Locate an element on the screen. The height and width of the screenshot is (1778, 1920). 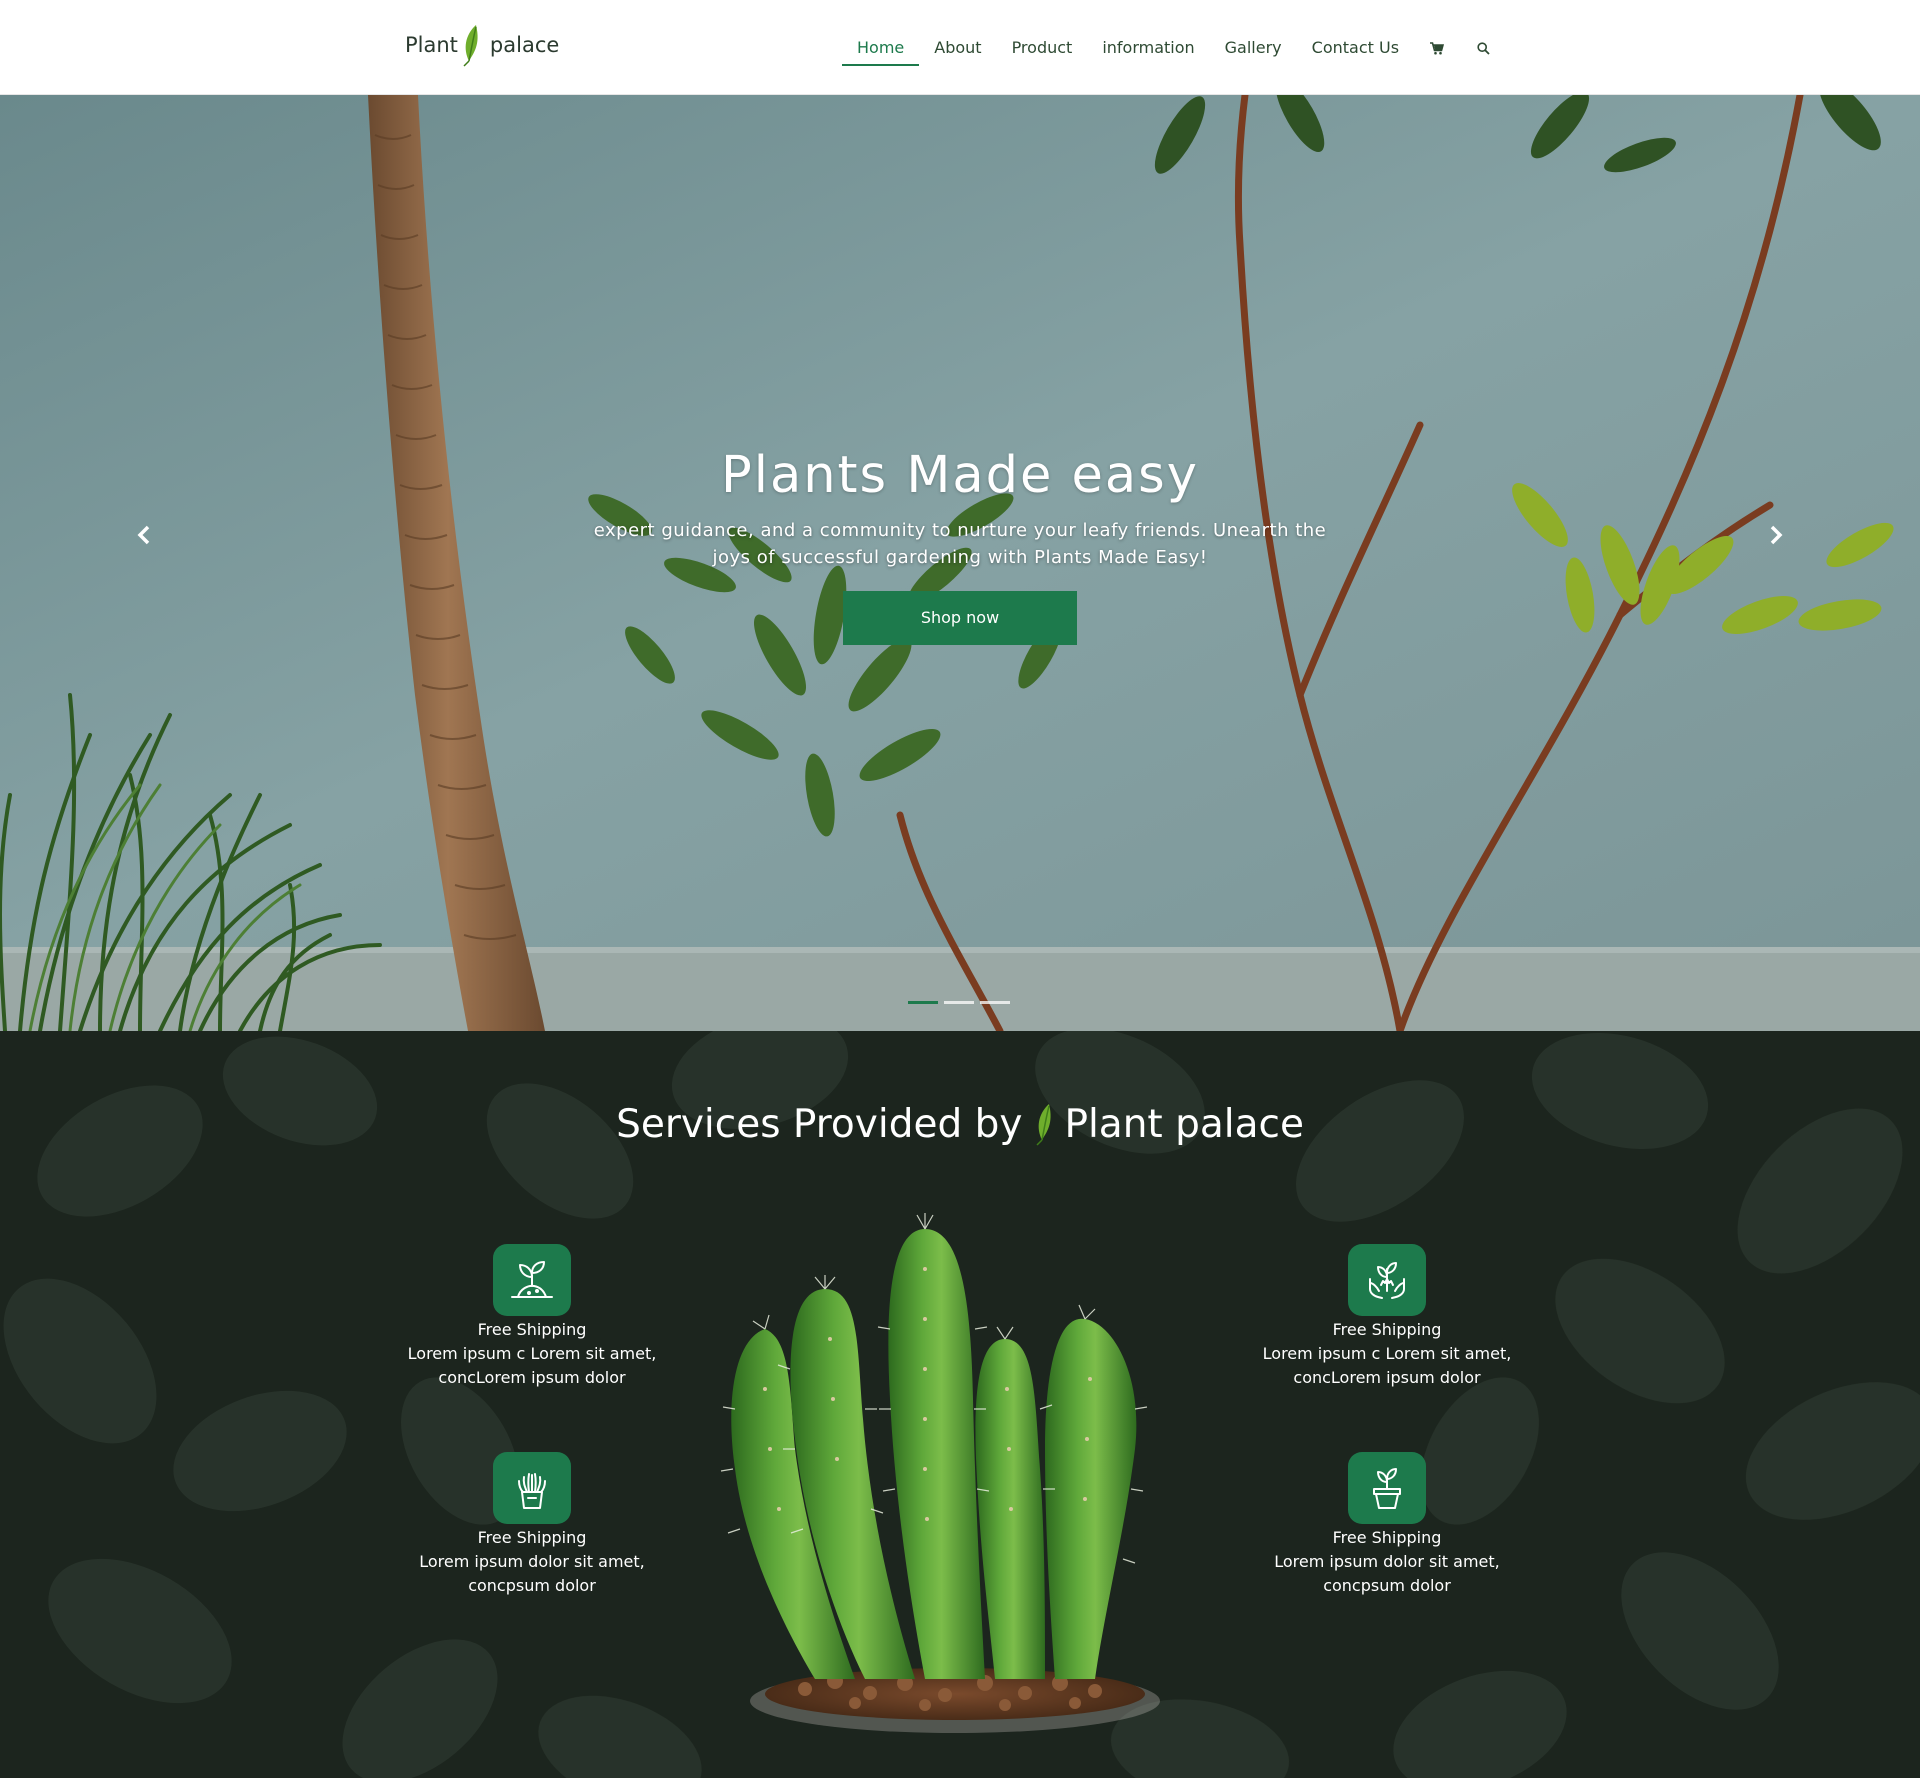
chevron-left-icon is located at coordinates (143, 535).